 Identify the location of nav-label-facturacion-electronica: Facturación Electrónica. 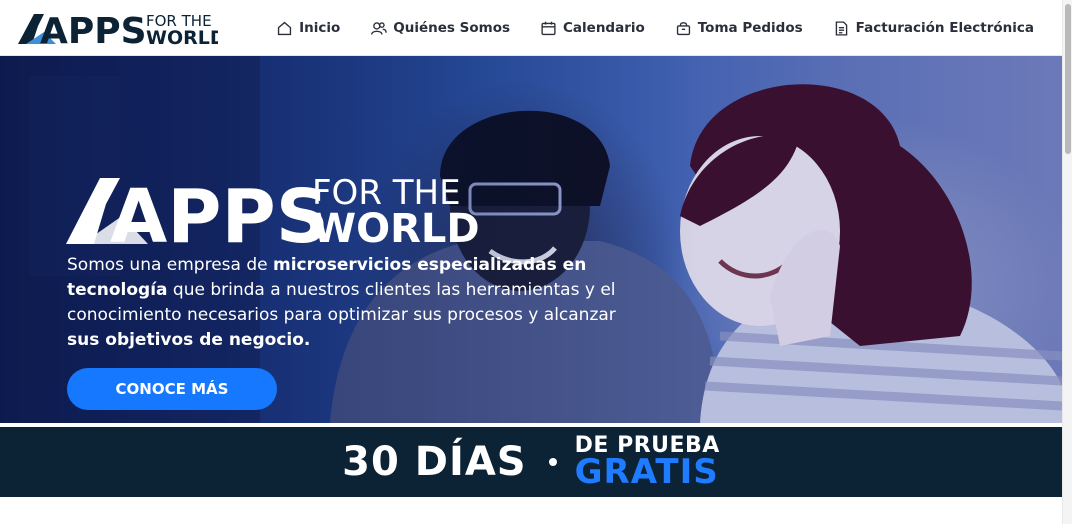
(944, 28).